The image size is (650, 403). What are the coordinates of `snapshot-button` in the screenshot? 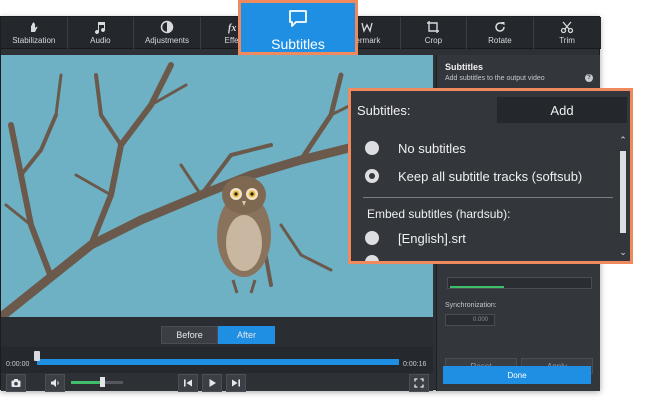 It's located at (16, 383).